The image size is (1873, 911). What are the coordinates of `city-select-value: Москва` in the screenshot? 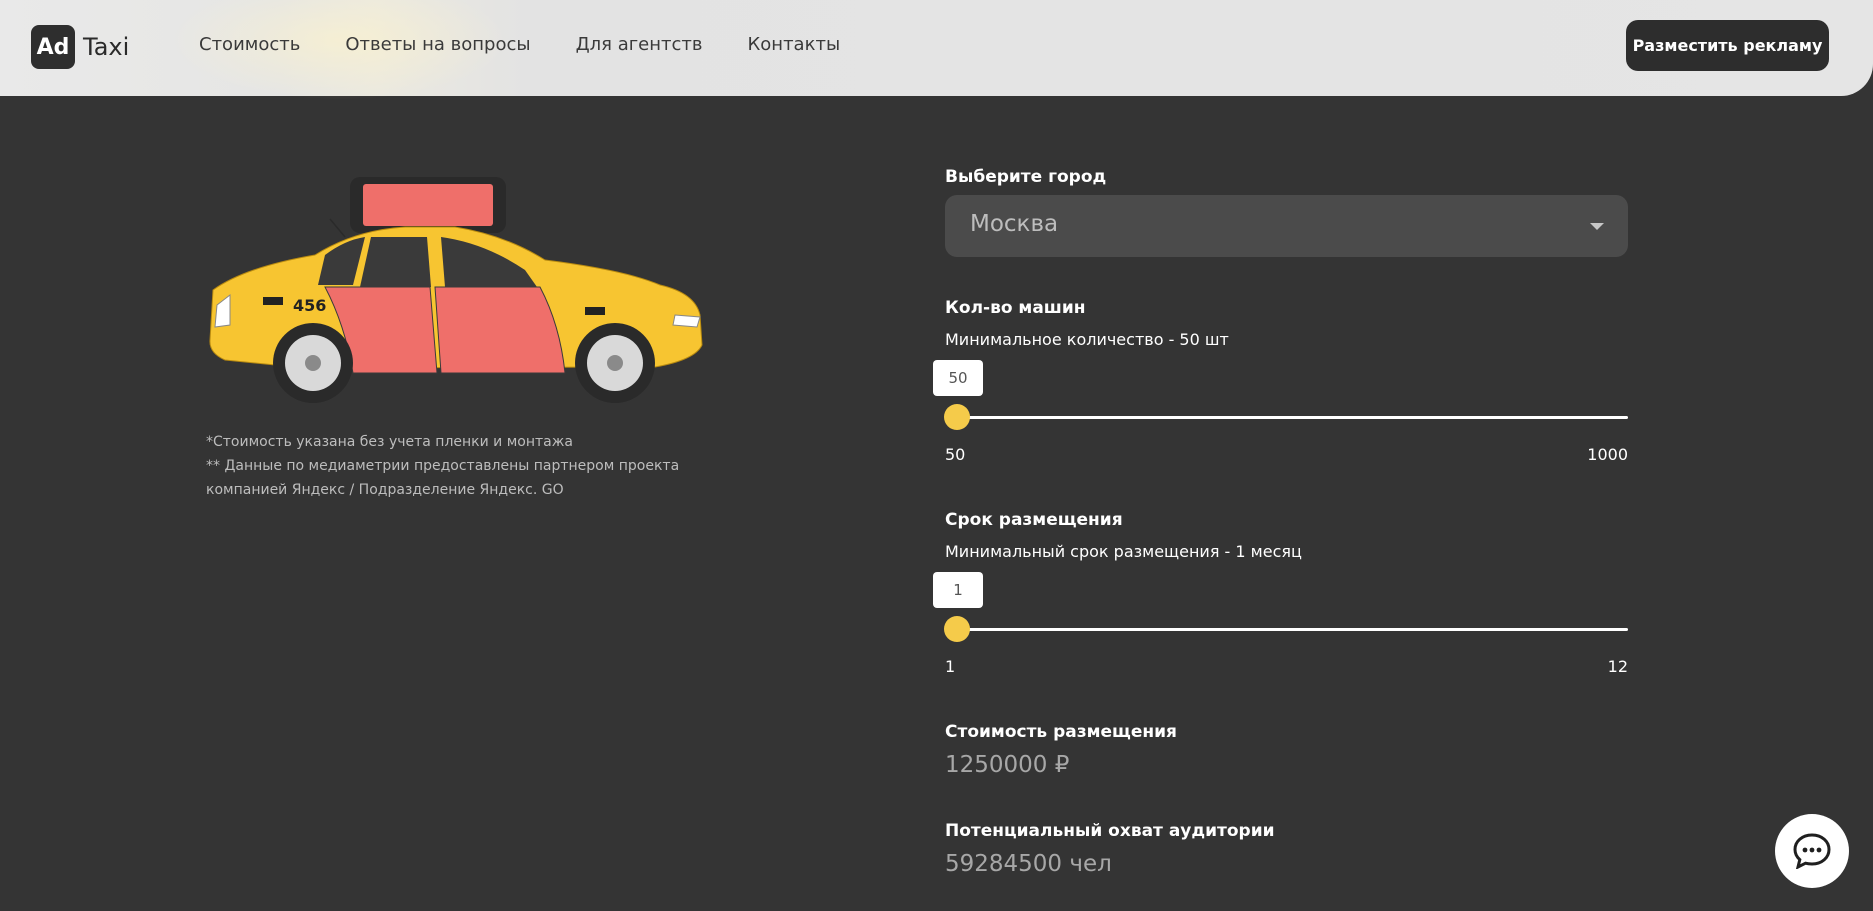 It's located at (1014, 224).